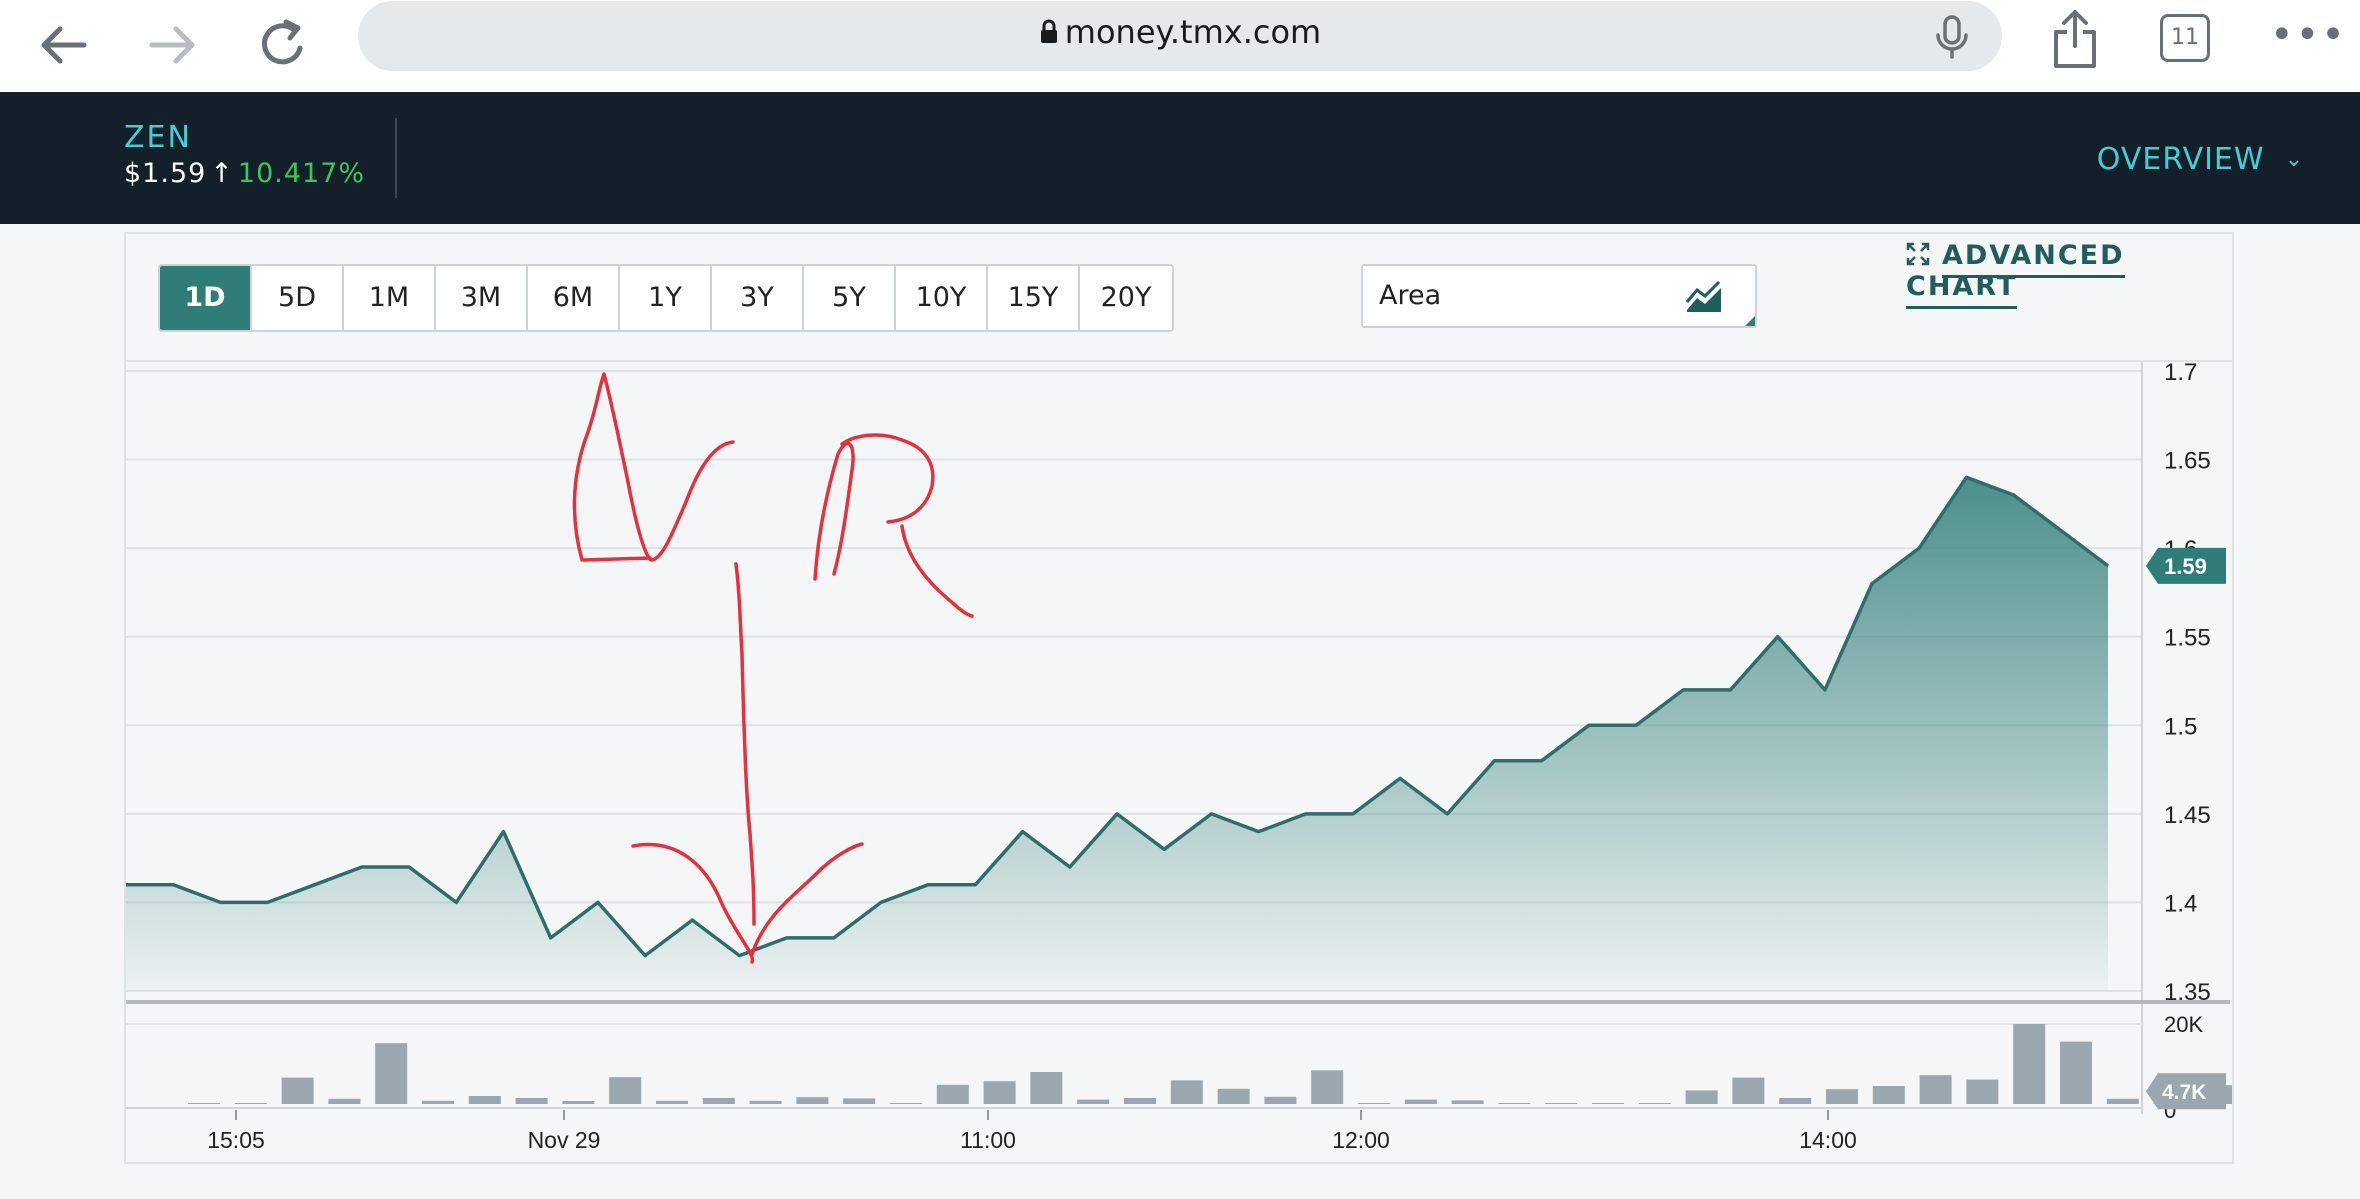  Describe the element at coordinates (396, 158) in the screenshot. I see `header-divider` at that location.